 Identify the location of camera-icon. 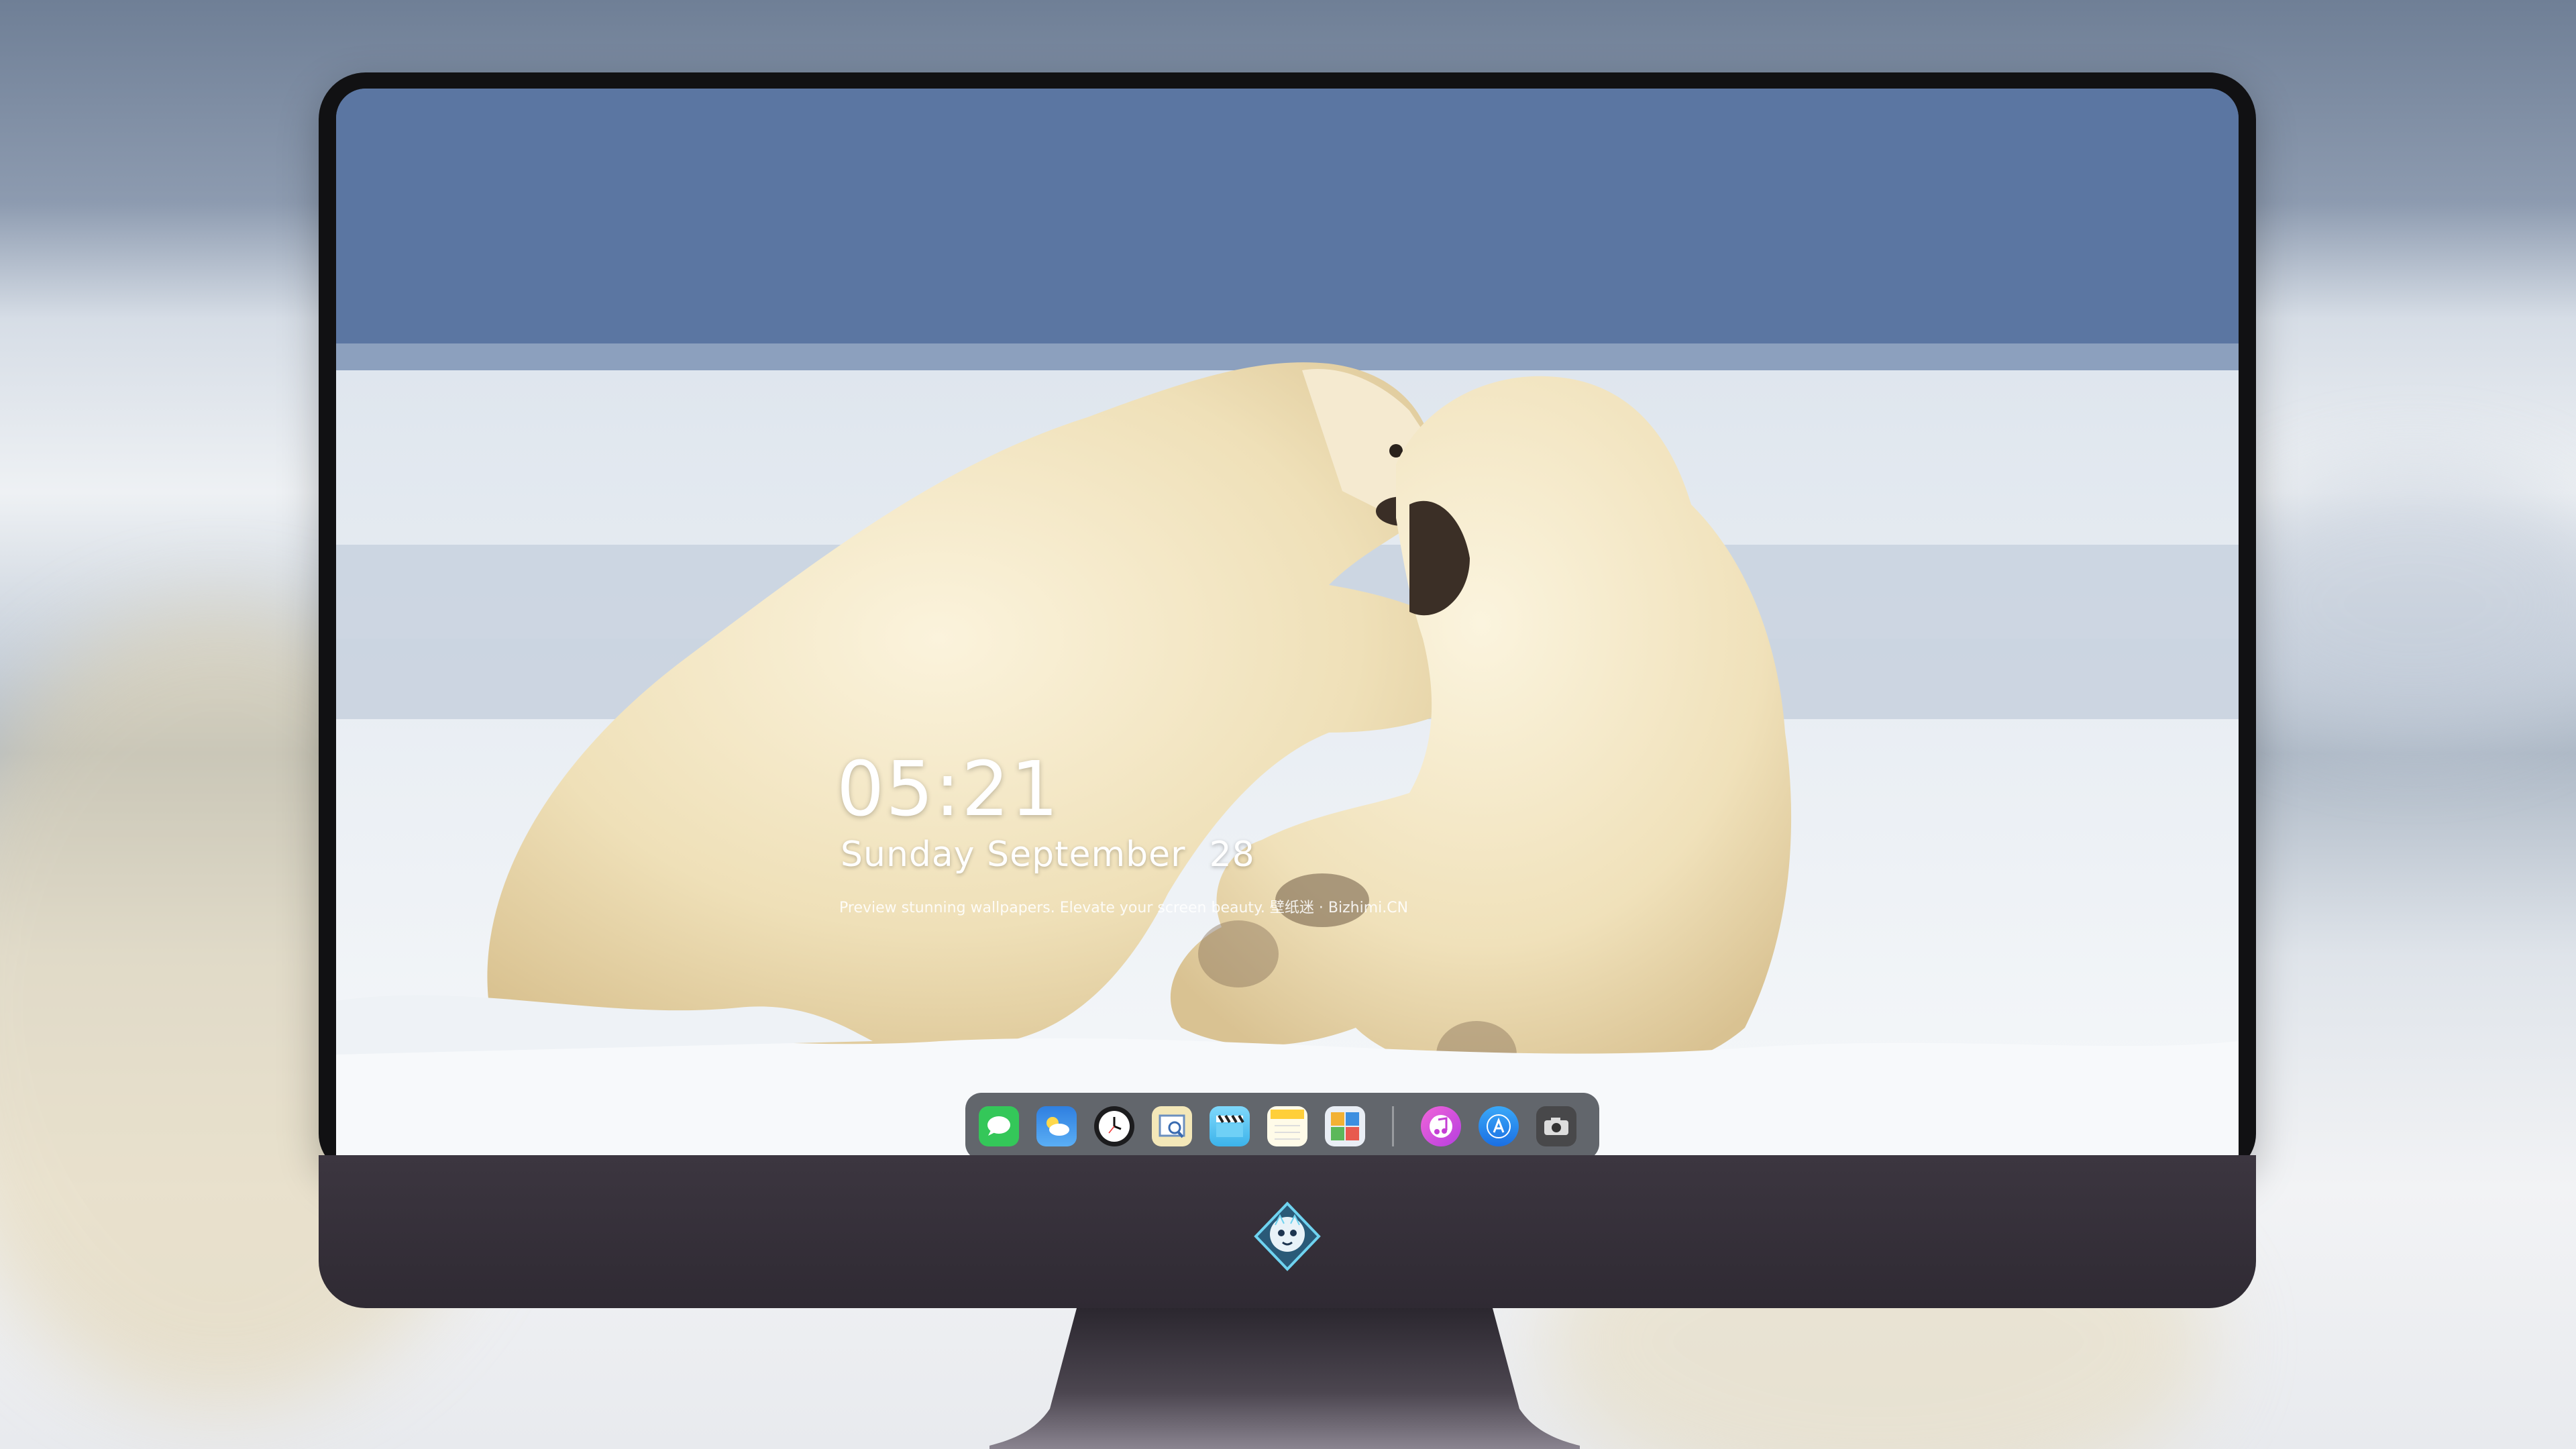
(1556, 1126).